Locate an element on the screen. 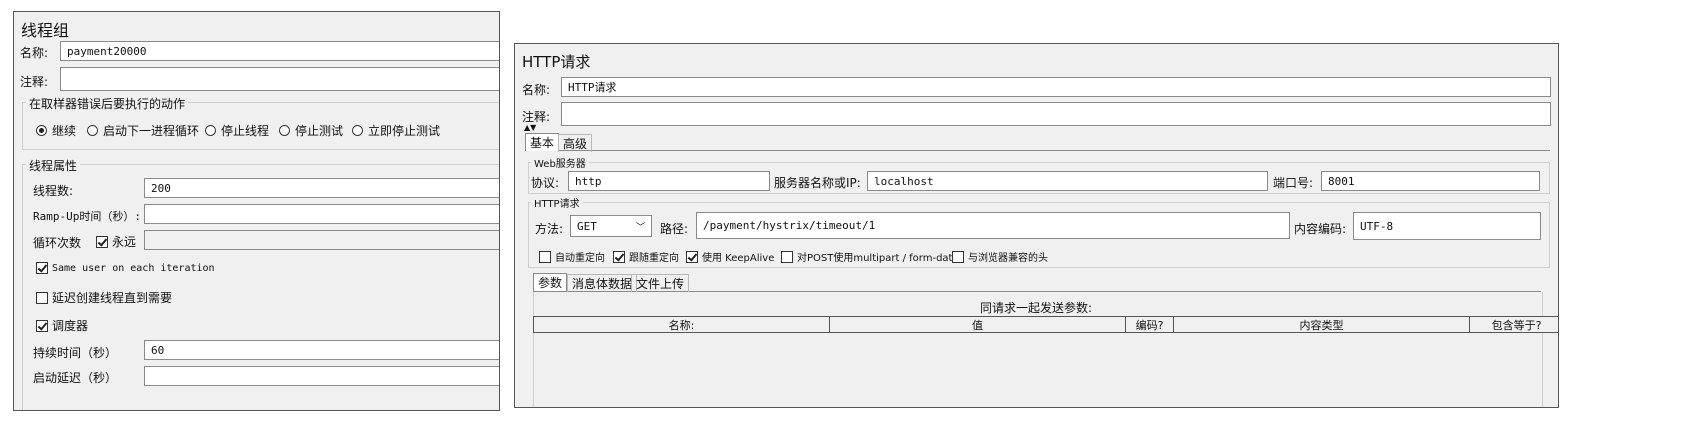  comment-label: 注释: is located at coordinates (34, 82).